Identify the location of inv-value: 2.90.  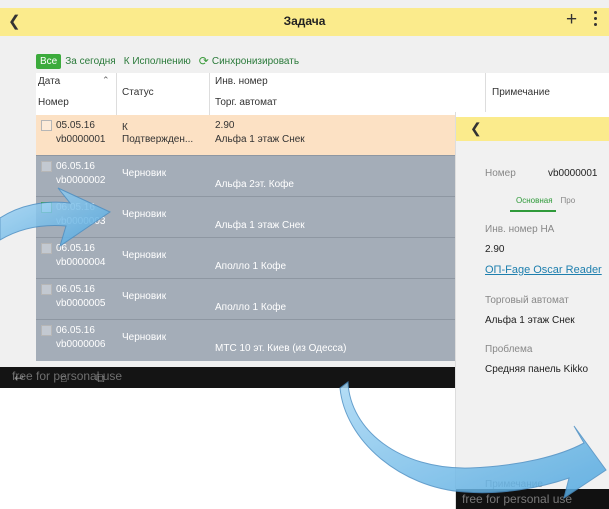
(494, 249).